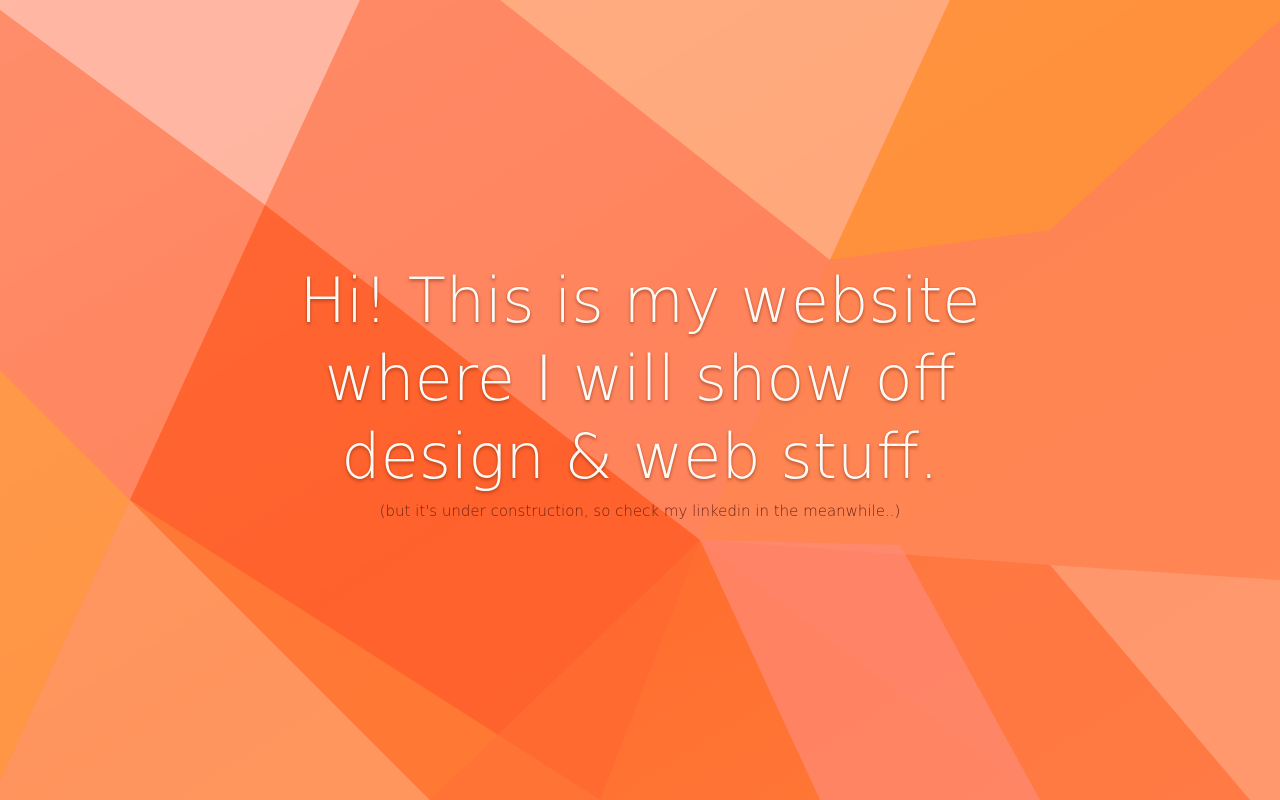 This screenshot has height=800, width=1280. I want to click on headline-line-2: where I will show off, so click(640, 378).